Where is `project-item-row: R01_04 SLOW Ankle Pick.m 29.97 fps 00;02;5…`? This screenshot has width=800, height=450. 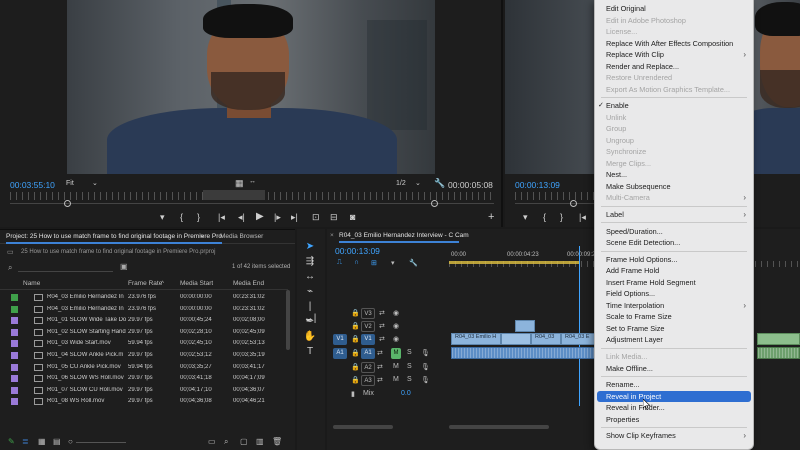
project-item-row: R01_04 SLOW Ankle Pick.m 29.97 fps 00;02;5… is located at coordinates (144, 356).